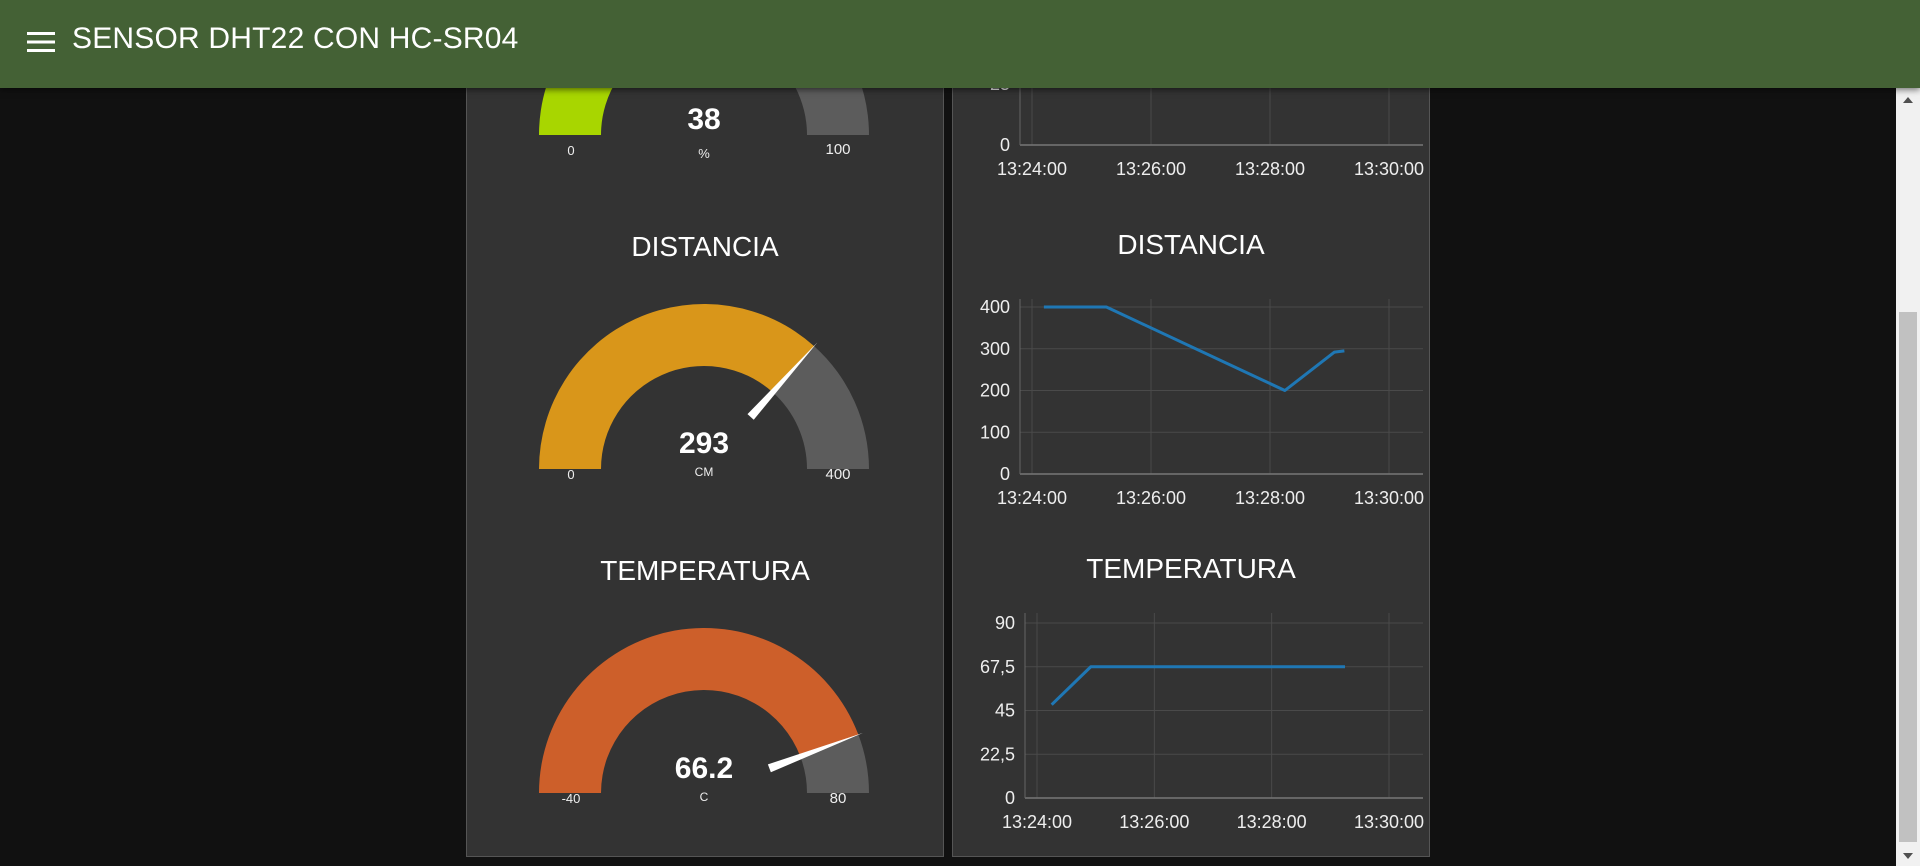 This screenshot has height=866, width=1920. What do you see at coordinates (838, 798) in the screenshot?
I see `temperature-gauge-max: 80` at bounding box center [838, 798].